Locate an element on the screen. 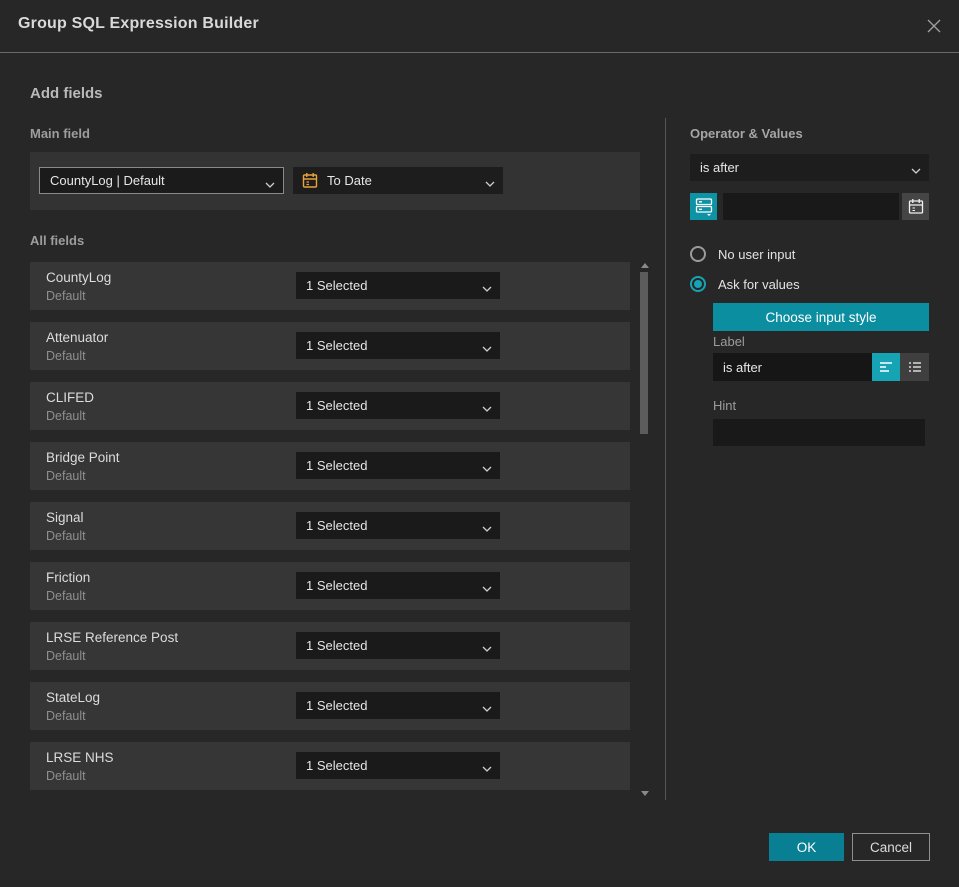  field-row: Friction Default 1 Selected is located at coordinates (330, 586).